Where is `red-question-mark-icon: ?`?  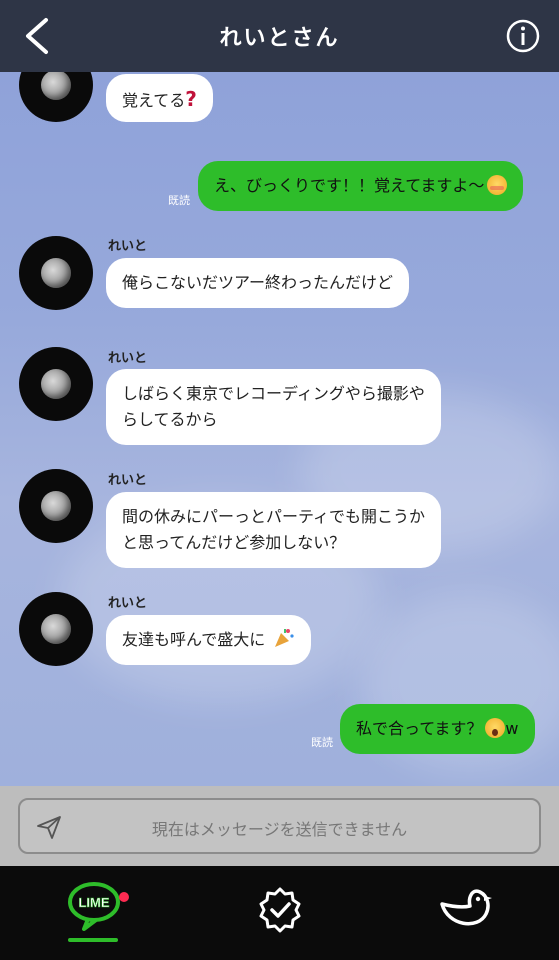 red-question-mark-icon: ? is located at coordinates (191, 99).